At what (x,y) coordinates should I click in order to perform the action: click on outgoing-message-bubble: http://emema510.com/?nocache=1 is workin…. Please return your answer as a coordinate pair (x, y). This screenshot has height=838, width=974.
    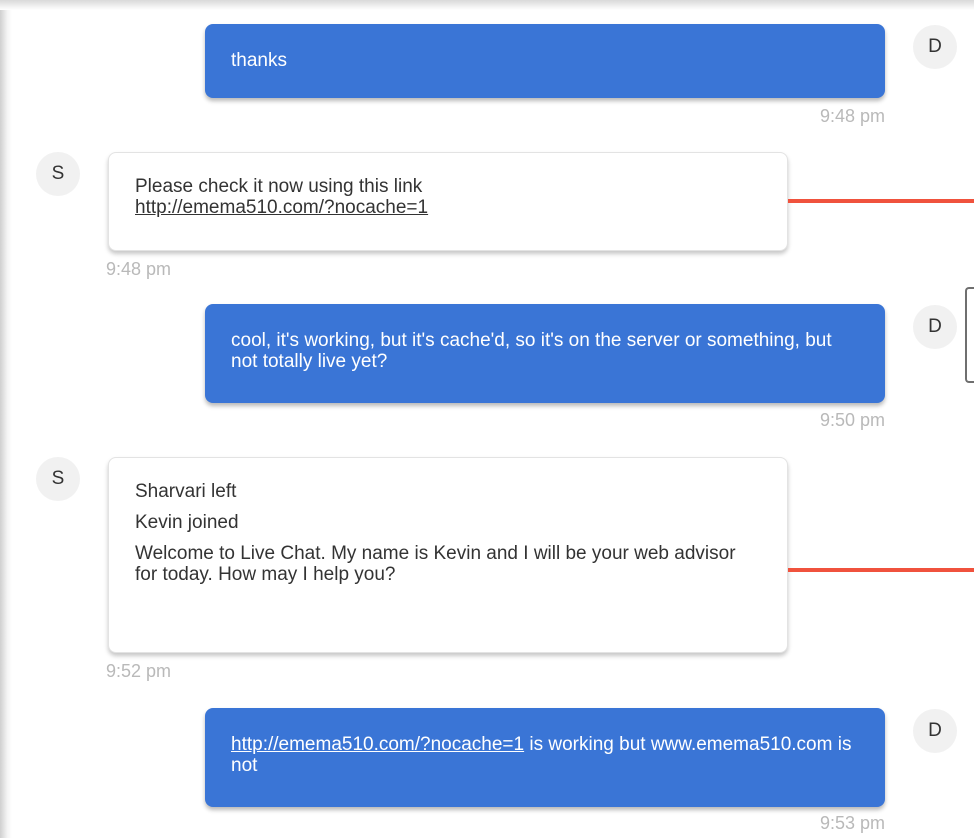
    Looking at the image, I should click on (545, 757).